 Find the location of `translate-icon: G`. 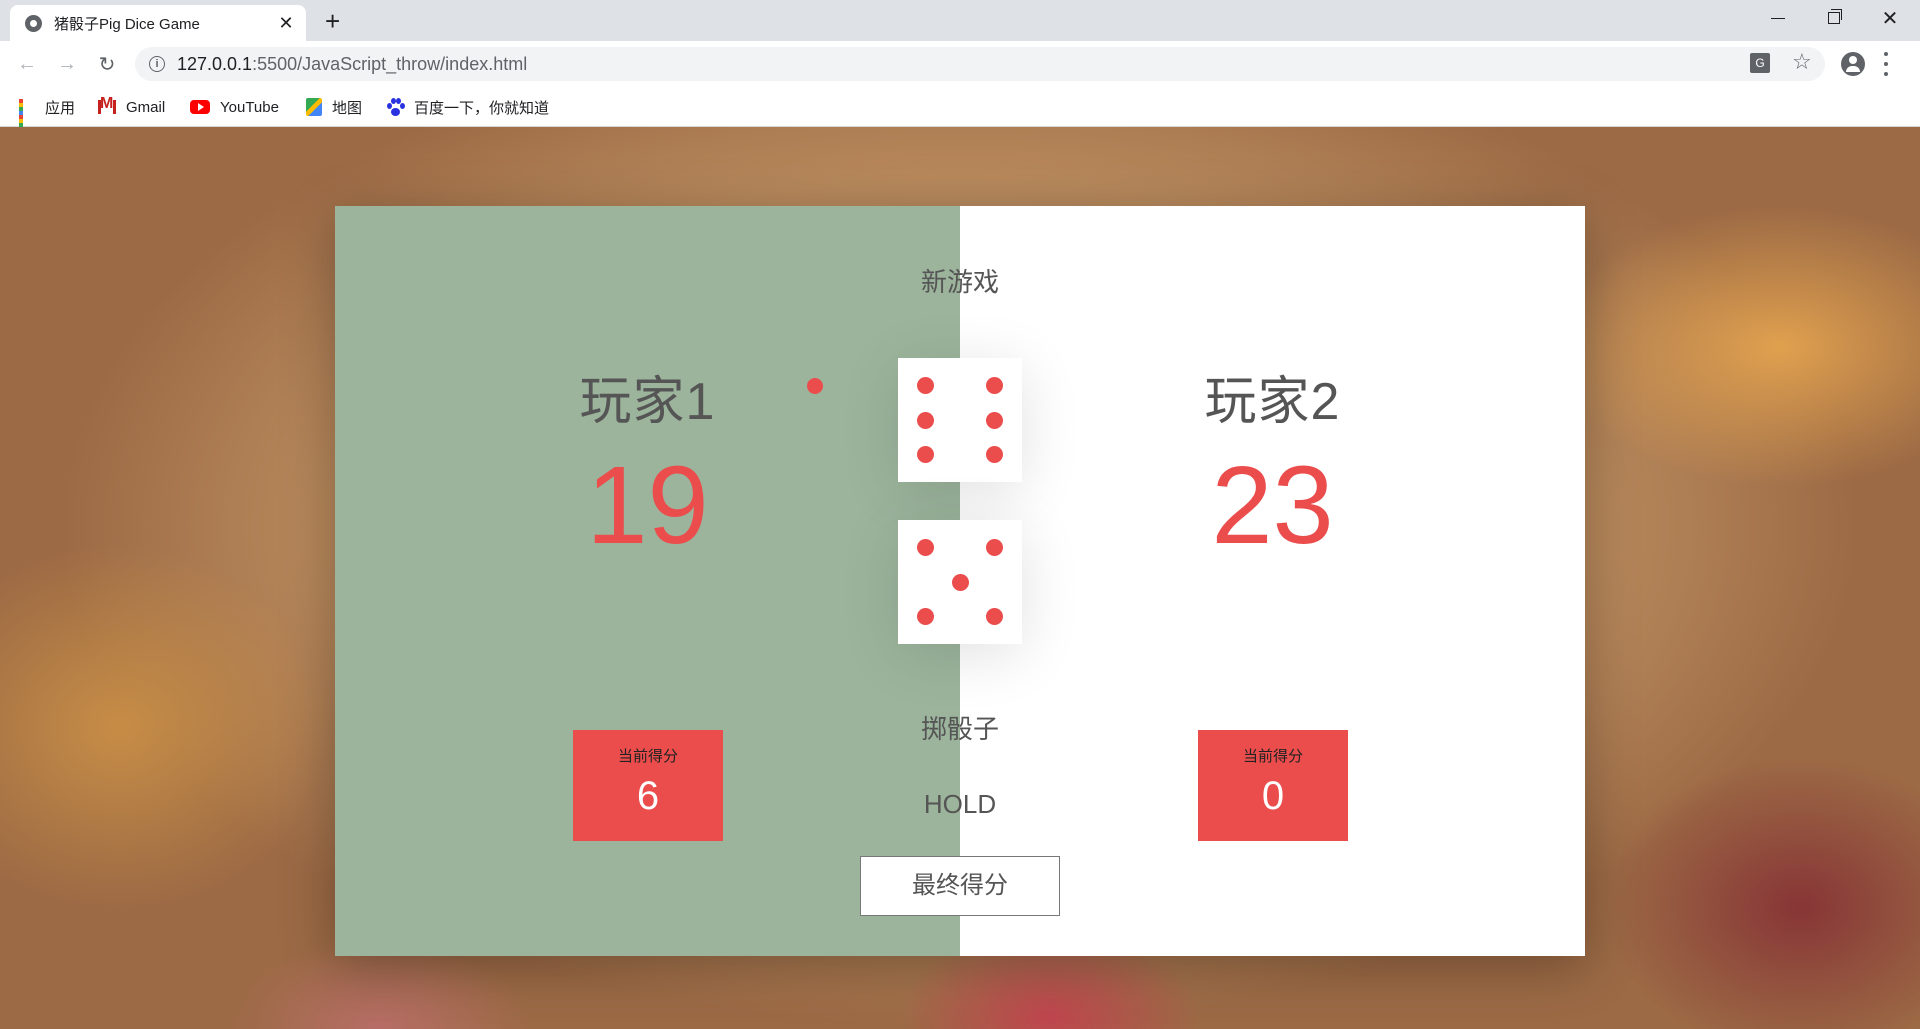

translate-icon: G is located at coordinates (1760, 63).